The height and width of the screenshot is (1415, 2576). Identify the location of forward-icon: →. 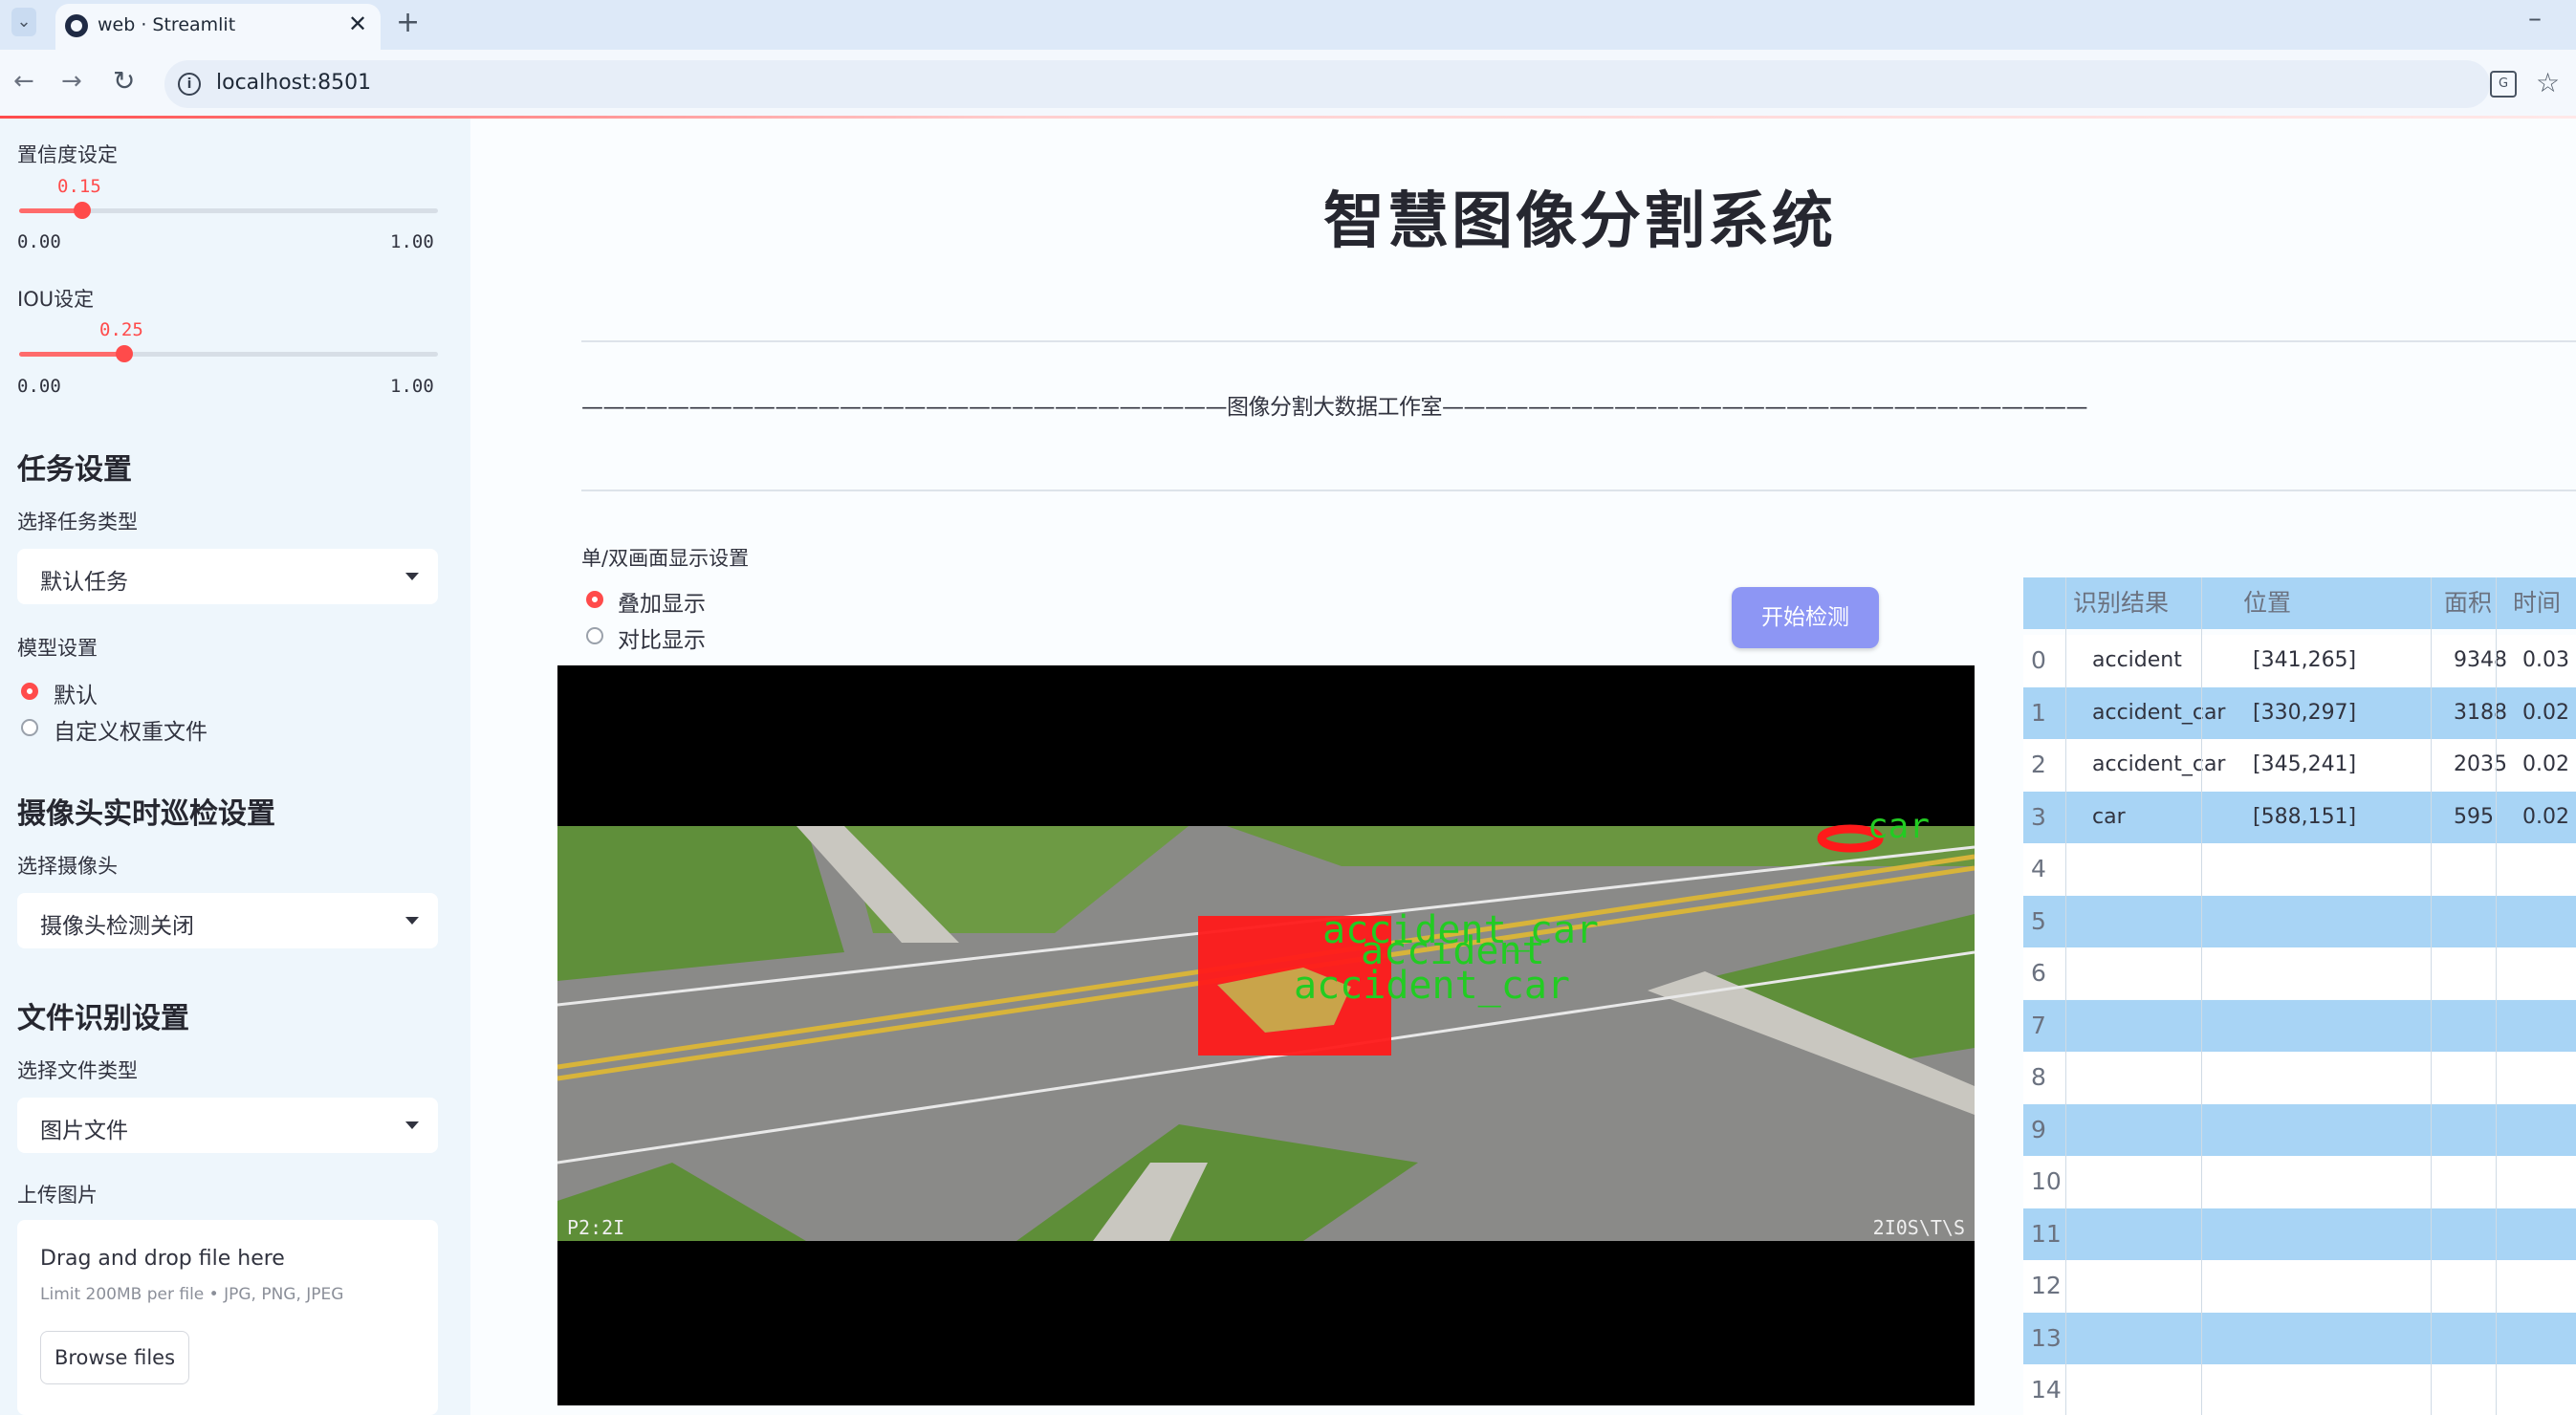
(71, 81).